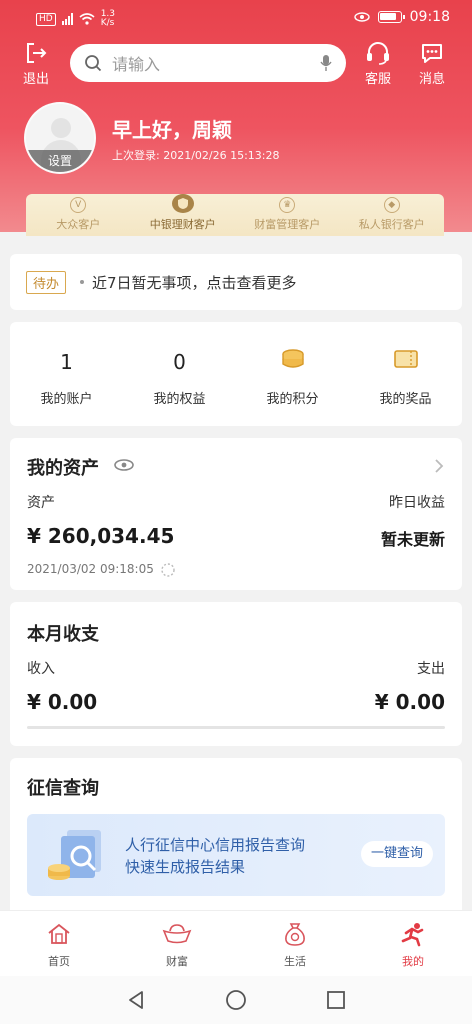 The image size is (472, 1024). I want to click on search-bar: 请输入, so click(208, 63).